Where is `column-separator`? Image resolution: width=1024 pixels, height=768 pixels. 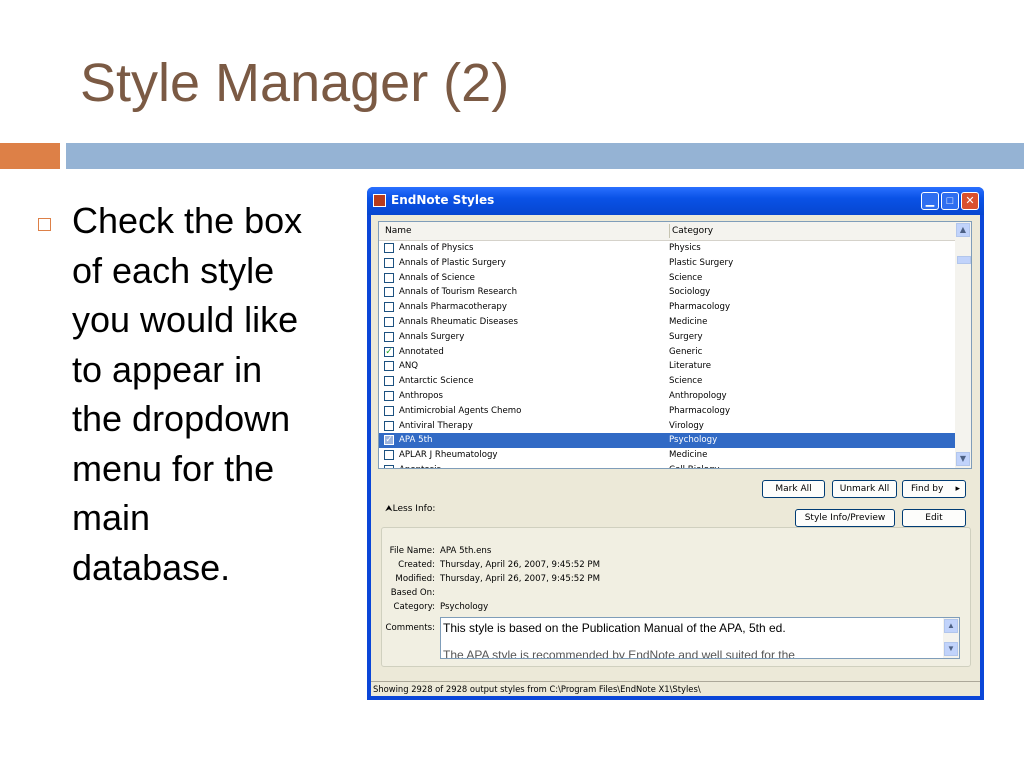 column-separator is located at coordinates (669, 231).